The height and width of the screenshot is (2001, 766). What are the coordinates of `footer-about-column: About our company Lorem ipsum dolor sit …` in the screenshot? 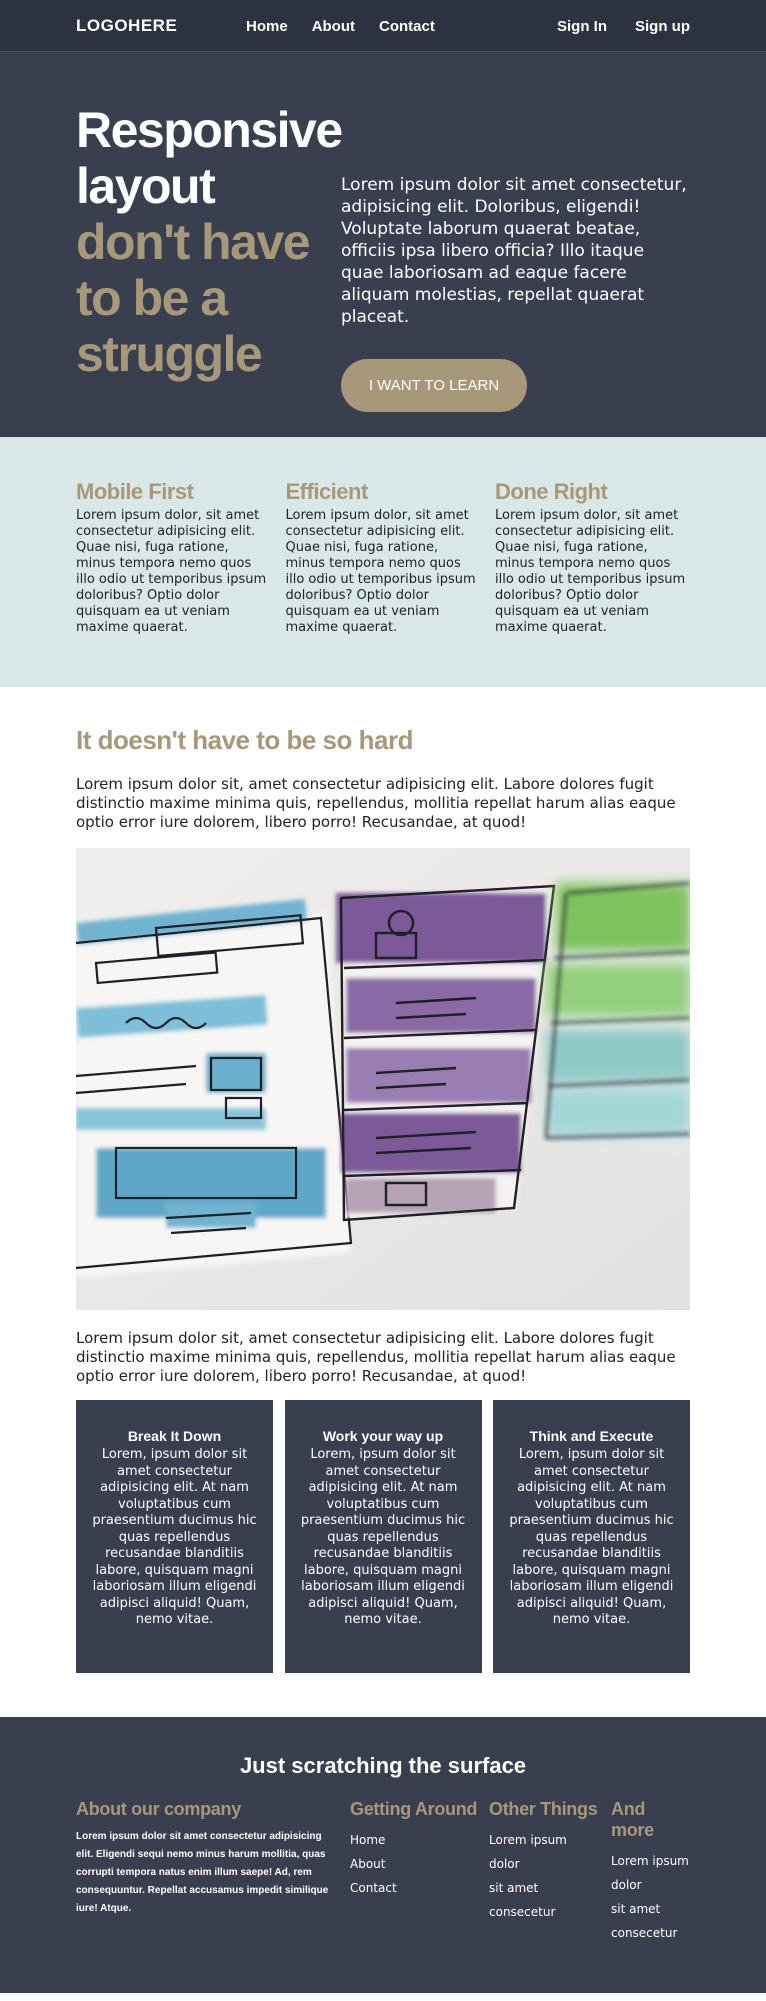 It's located at (213, 1872).